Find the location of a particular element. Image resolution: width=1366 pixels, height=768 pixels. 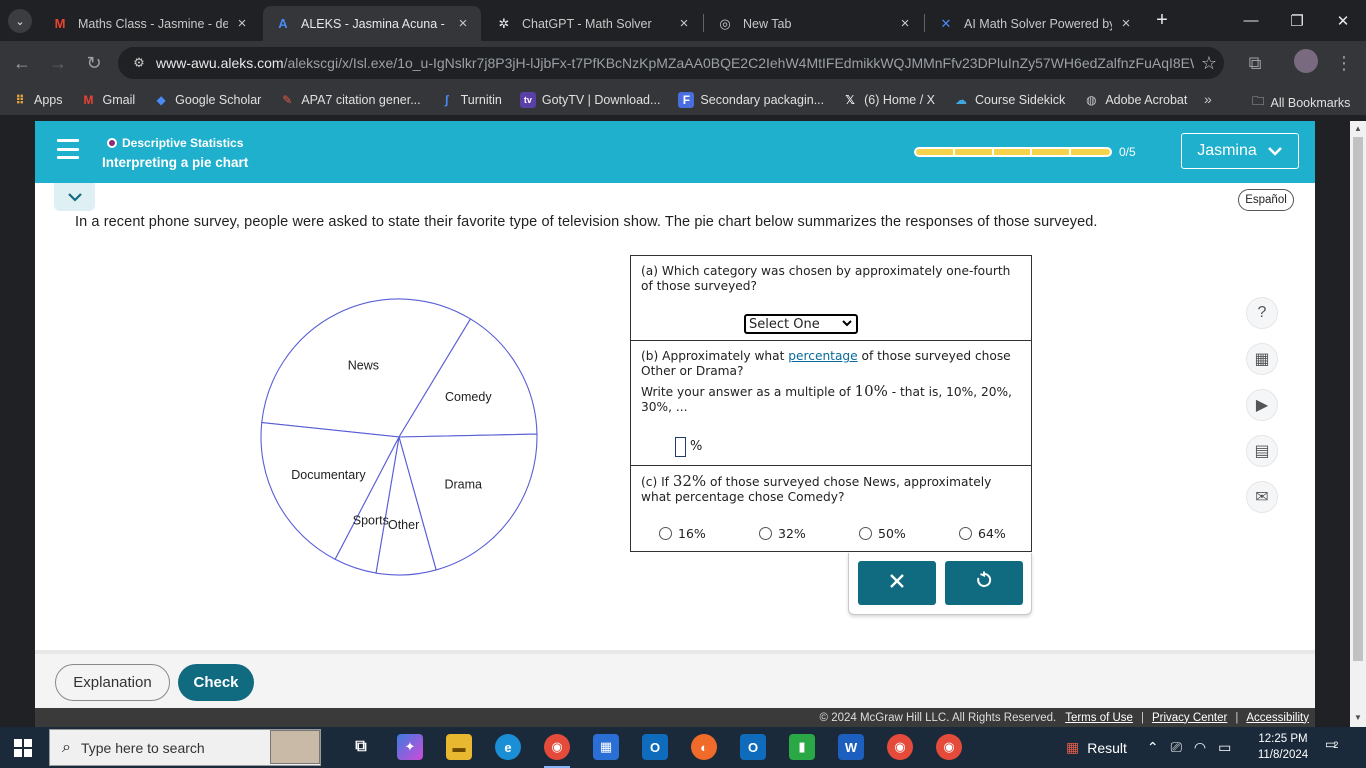

espanol-button: Español is located at coordinates (1266, 200).